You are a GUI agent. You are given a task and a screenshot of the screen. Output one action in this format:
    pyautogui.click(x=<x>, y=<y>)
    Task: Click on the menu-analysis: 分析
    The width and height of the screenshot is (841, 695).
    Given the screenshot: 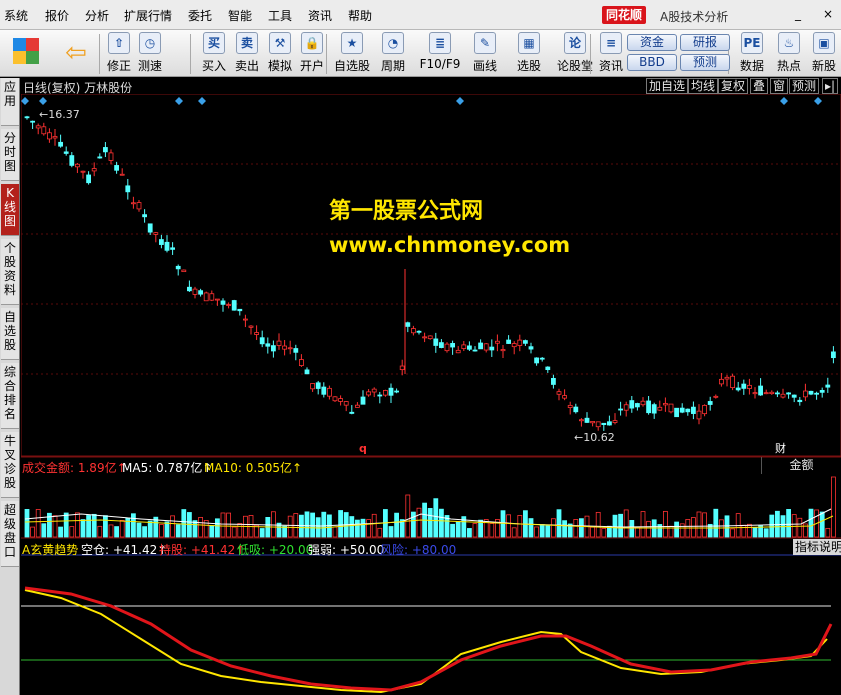 What is the action you would take?
    pyautogui.click(x=97, y=15)
    